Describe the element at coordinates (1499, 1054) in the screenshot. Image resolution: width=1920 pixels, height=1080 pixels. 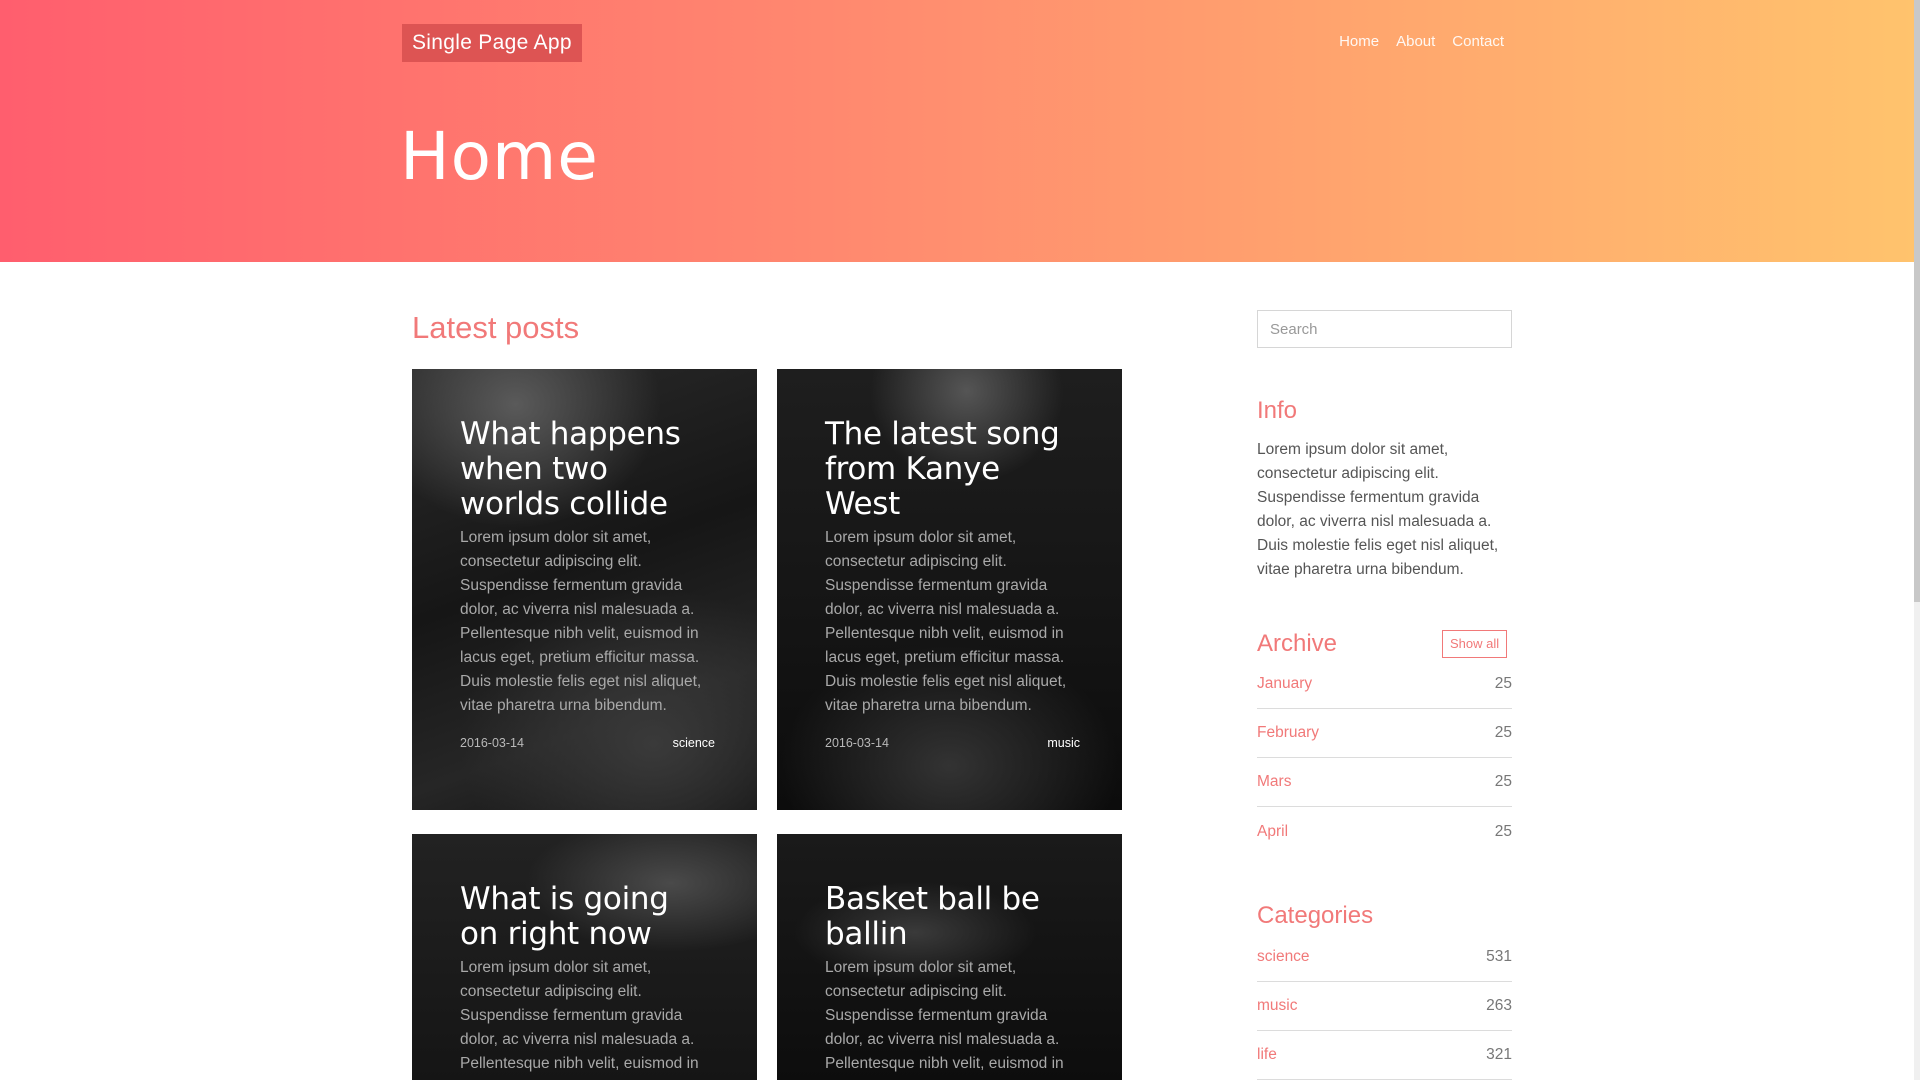
I see `category-count: 321` at that location.